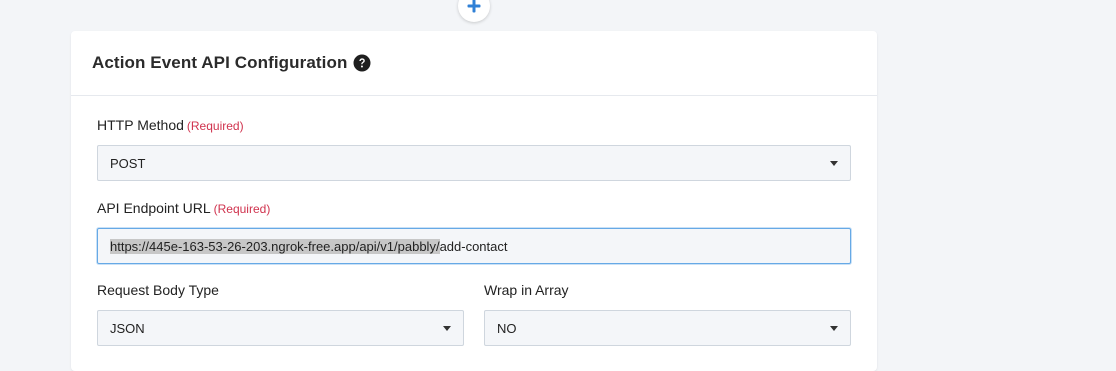 Image resolution: width=1116 pixels, height=371 pixels. Describe the element at coordinates (474, 7) in the screenshot. I see `plus-icon` at that location.